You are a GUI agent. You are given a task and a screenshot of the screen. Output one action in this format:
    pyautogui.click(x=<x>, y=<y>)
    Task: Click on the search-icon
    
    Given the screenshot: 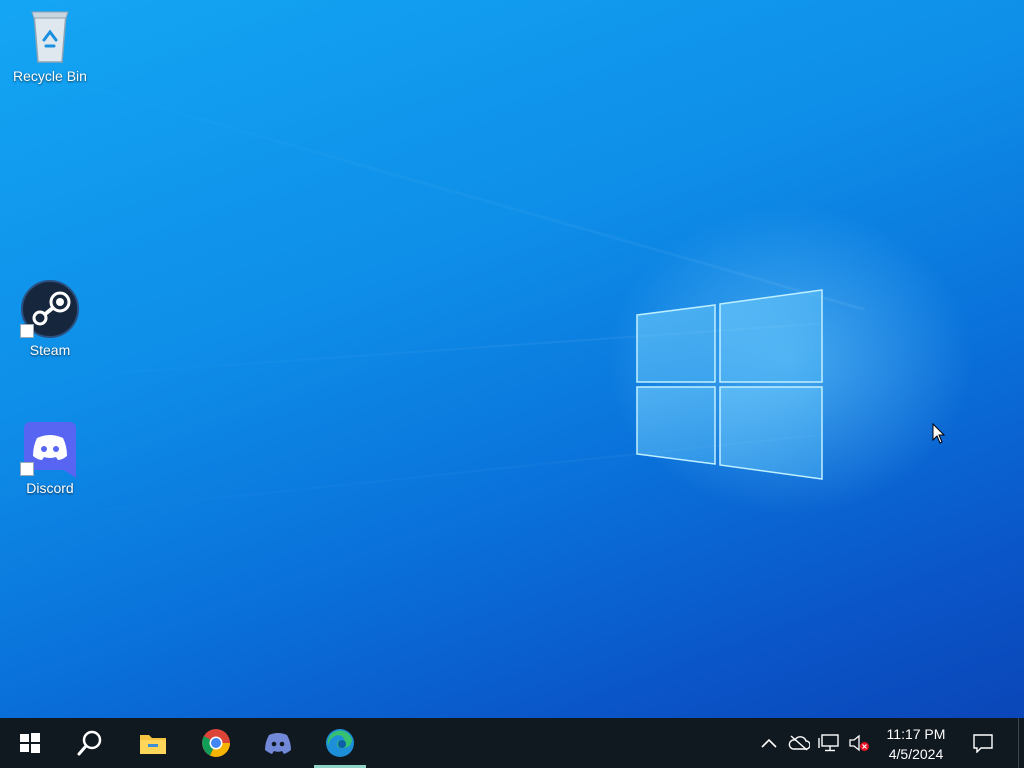 What is the action you would take?
    pyautogui.click(x=89, y=743)
    